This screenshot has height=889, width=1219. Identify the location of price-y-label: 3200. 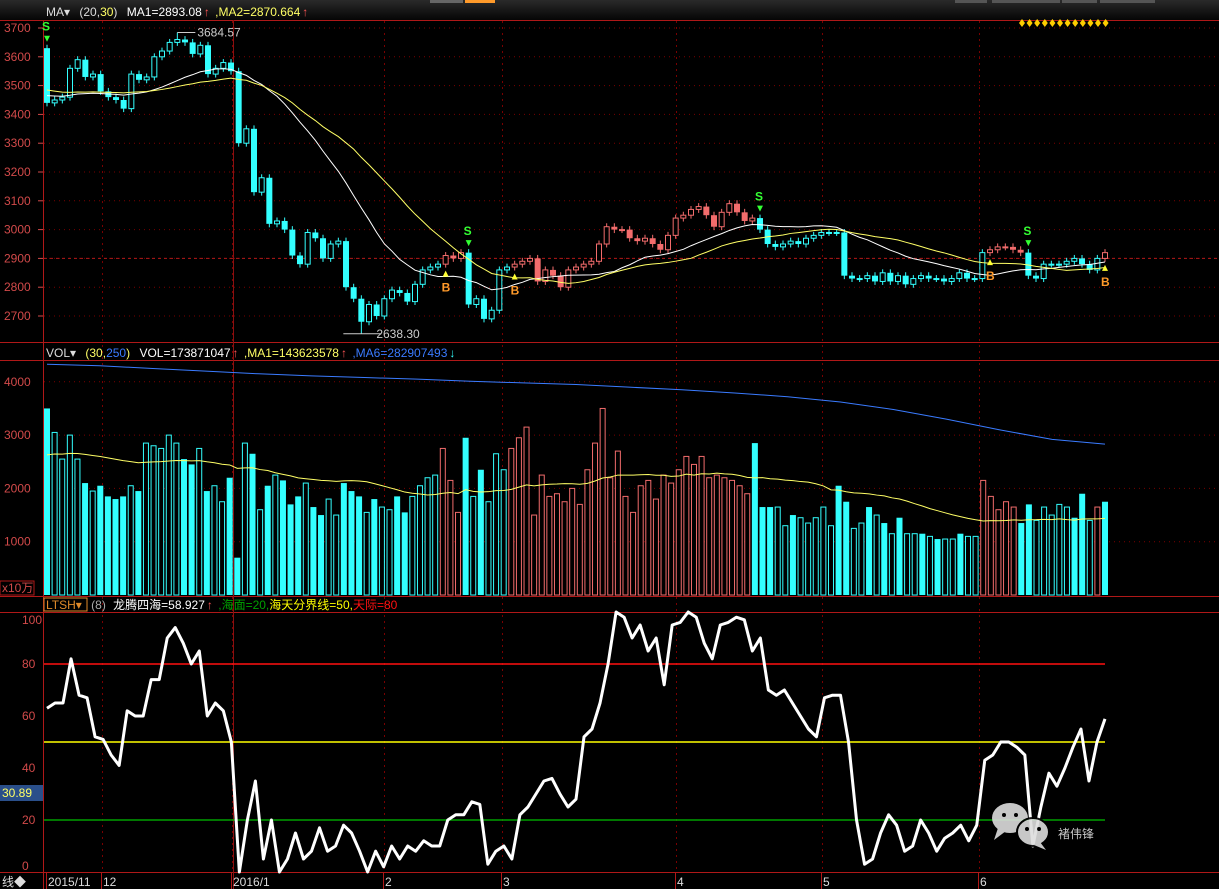
(17, 172).